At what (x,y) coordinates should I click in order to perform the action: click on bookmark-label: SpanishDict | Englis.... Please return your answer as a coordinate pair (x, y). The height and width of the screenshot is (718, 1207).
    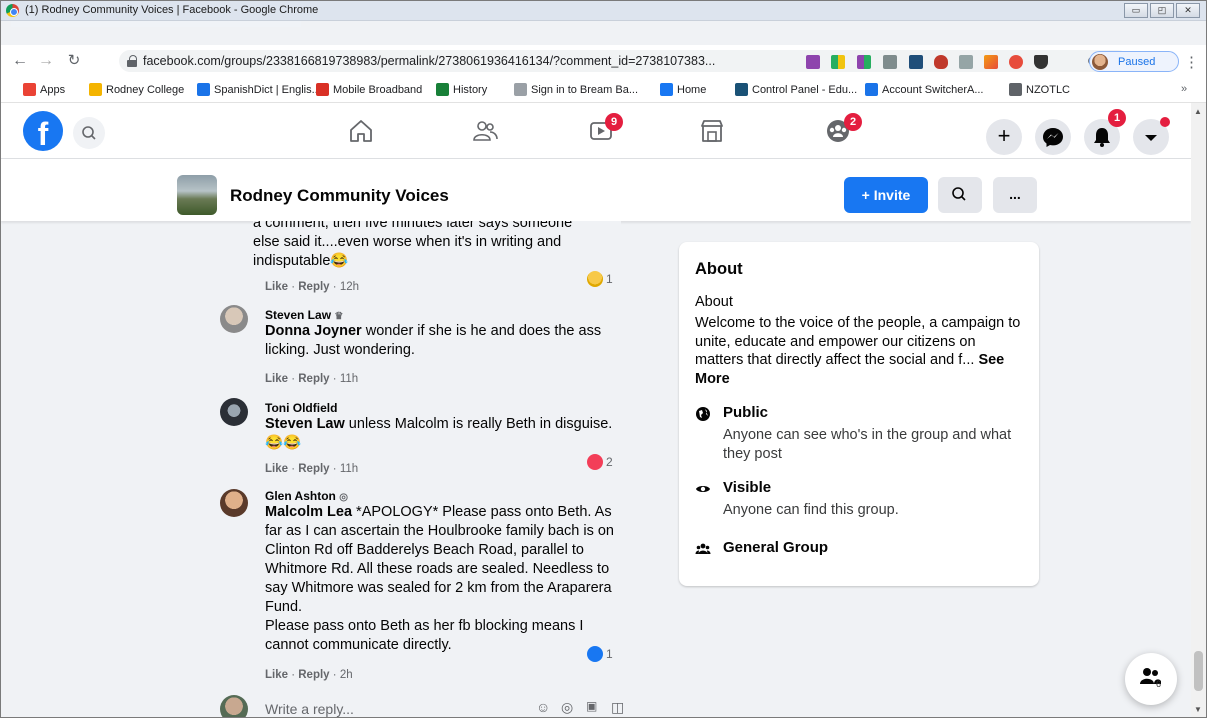
    Looking at the image, I should click on (267, 89).